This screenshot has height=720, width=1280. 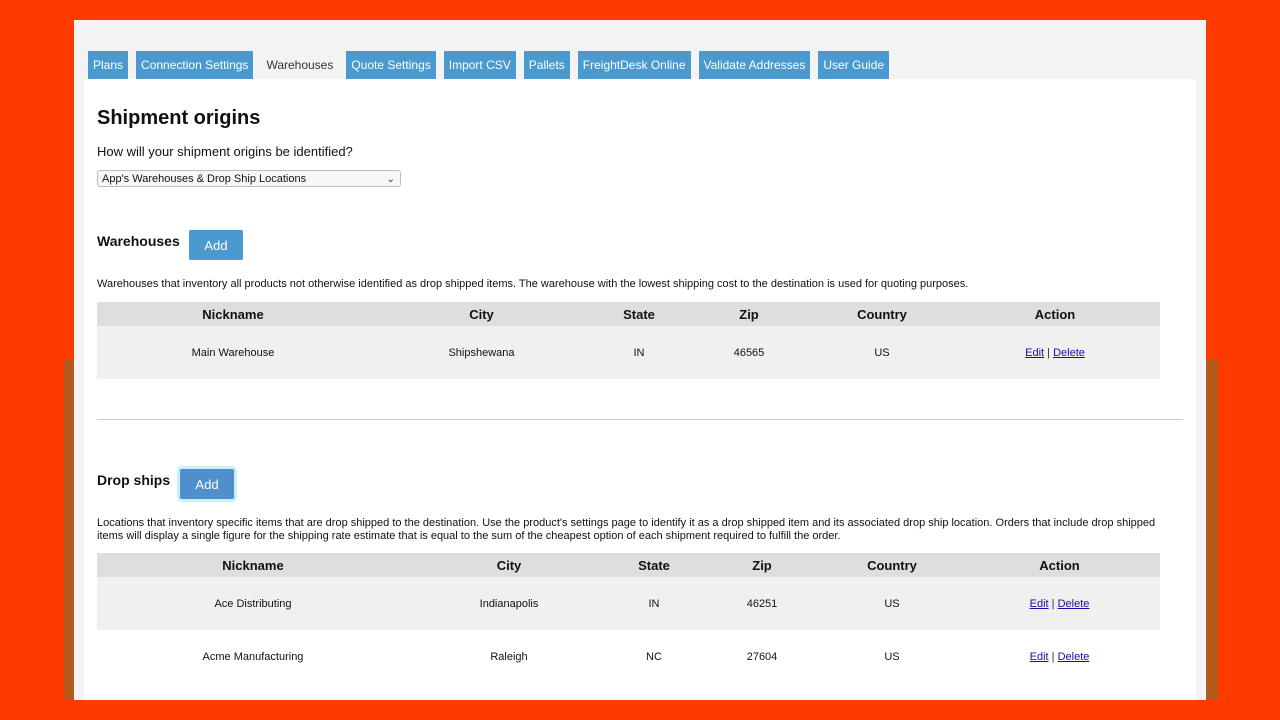 What do you see at coordinates (253, 603) in the screenshot?
I see `cell-nickname: Ace Distributing` at bounding box center [253, 603].